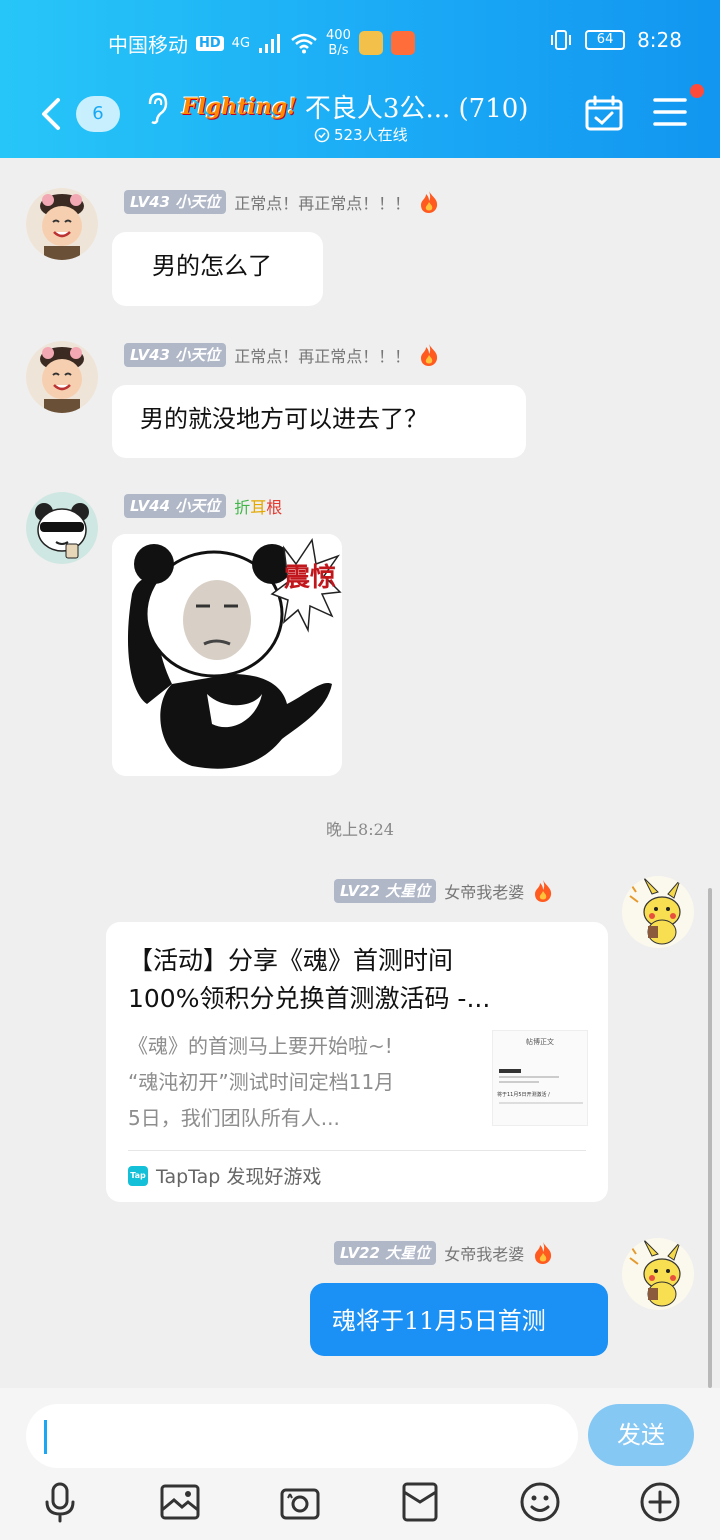 The width and height of the screenshot is (720, 1540). Describe the element at coordinates (660, 1502) in the screenshot. I see `plus-icon` at that location.